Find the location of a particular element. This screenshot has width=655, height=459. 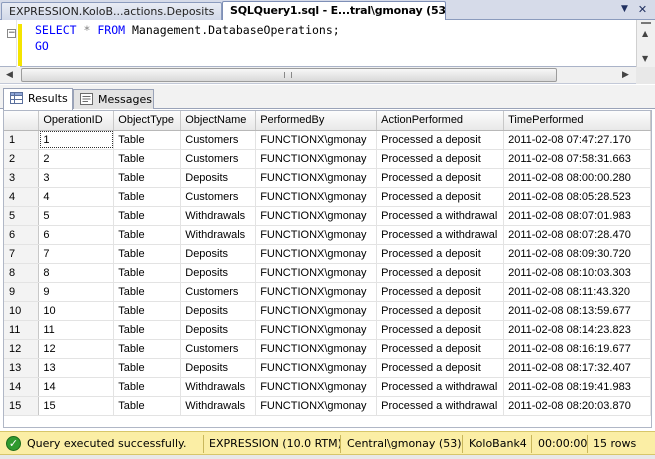

cell-operationid: 14 is located at coordinates (76, 387).